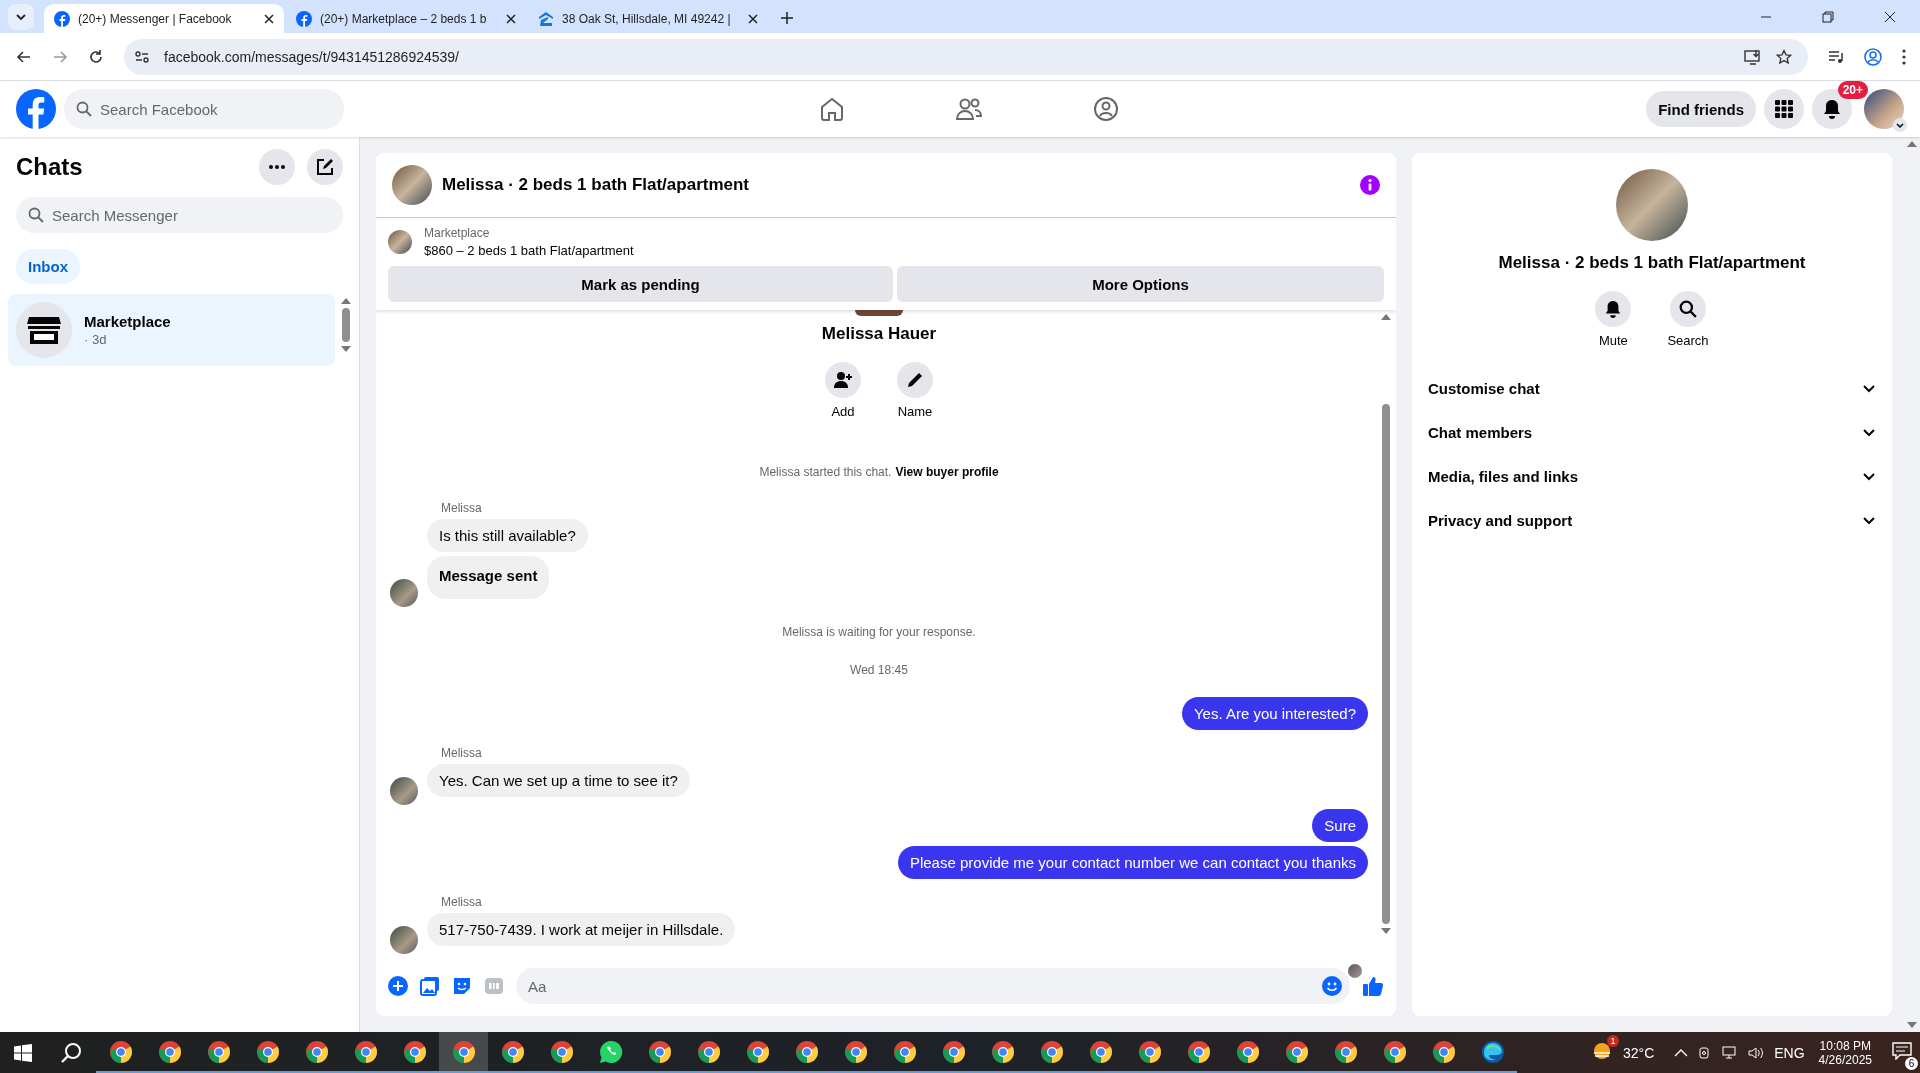 Image resolution: width=1920 pixels, height=1073 pixels. Describe the element at coordinates (1373, 986) in the screenshot. I see `thumbs-up-icon` at that location.